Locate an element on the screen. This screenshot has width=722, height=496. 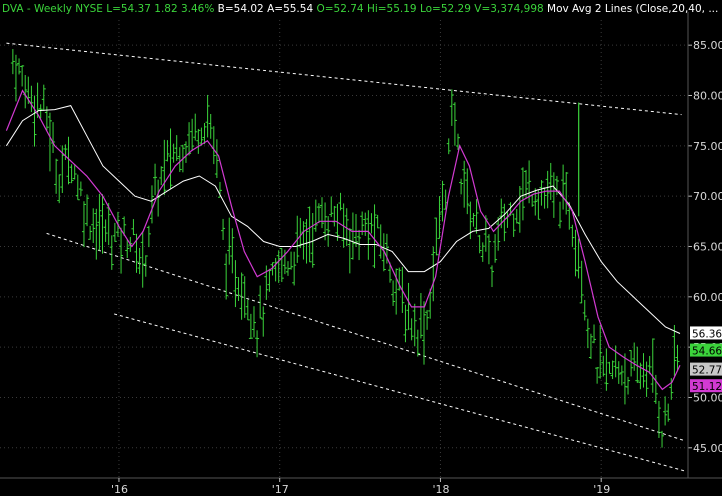
price-tag-label: 56.36 is located at coordinates (707, 334).